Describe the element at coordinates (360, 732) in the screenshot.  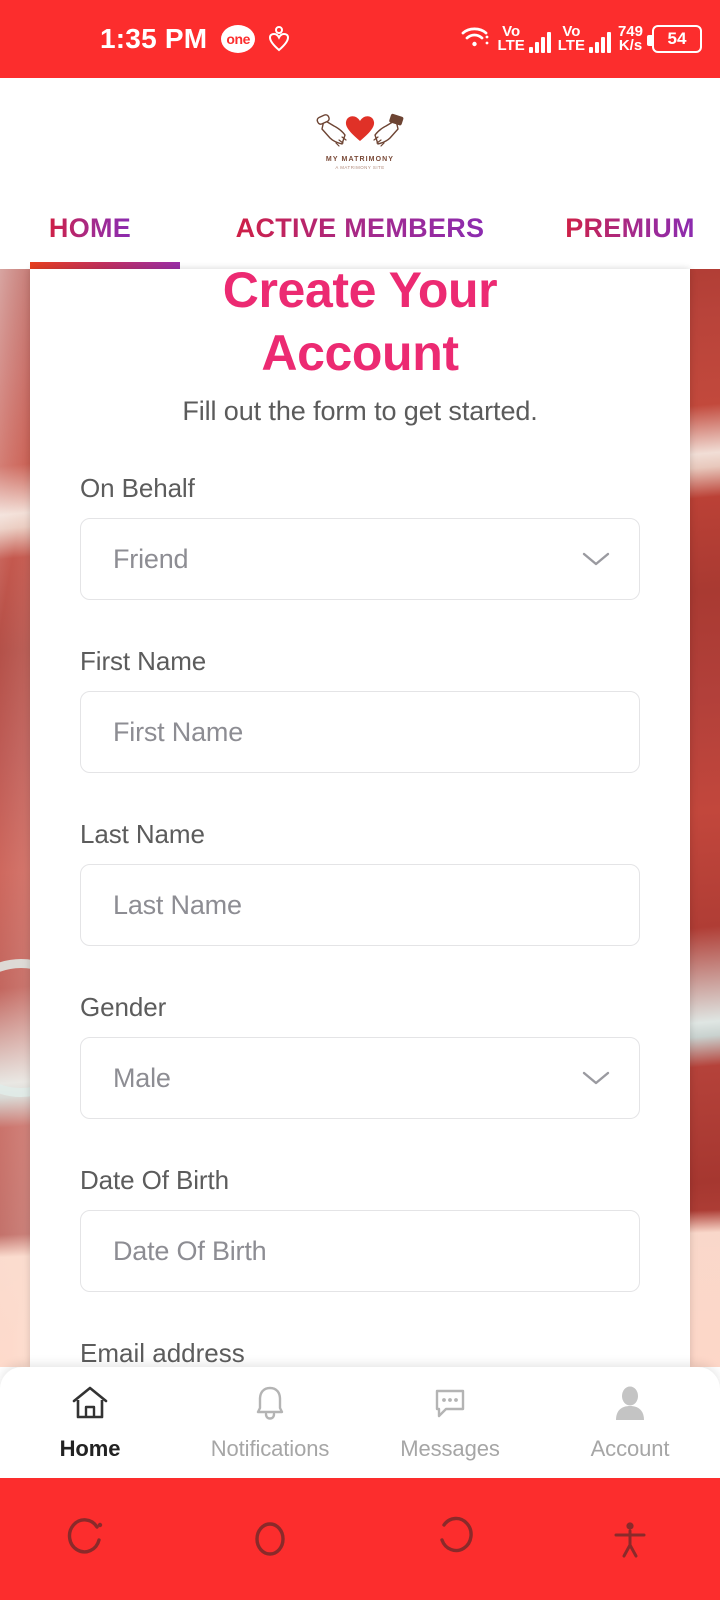
I see `first-name-input: First Name` at that location.